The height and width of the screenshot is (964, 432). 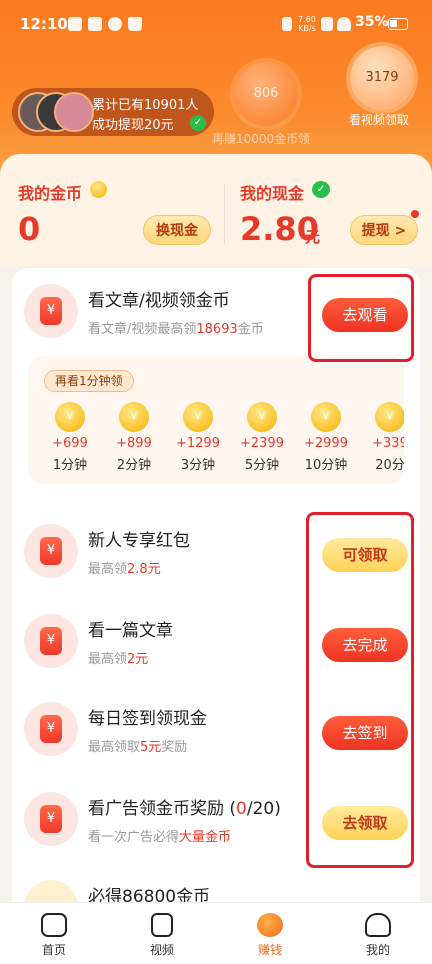 I want to click on coin-bubble-left: 806, so click(x=266, y=94).